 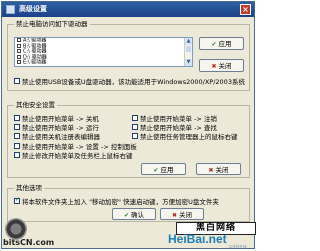 I want to click on security-option: 禁止使用开始菜单 -> 设置 -> 控制面板, so click(x=75, y=147).